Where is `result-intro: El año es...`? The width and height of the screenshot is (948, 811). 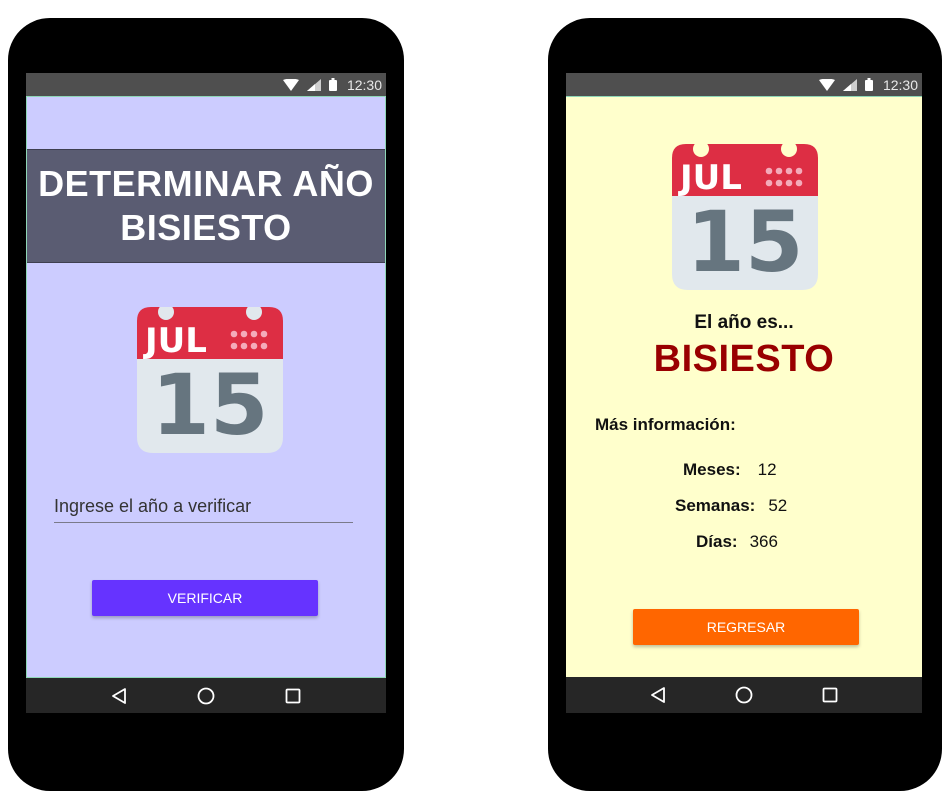
result-intro: El año es... is located at coordinates (744, 322).